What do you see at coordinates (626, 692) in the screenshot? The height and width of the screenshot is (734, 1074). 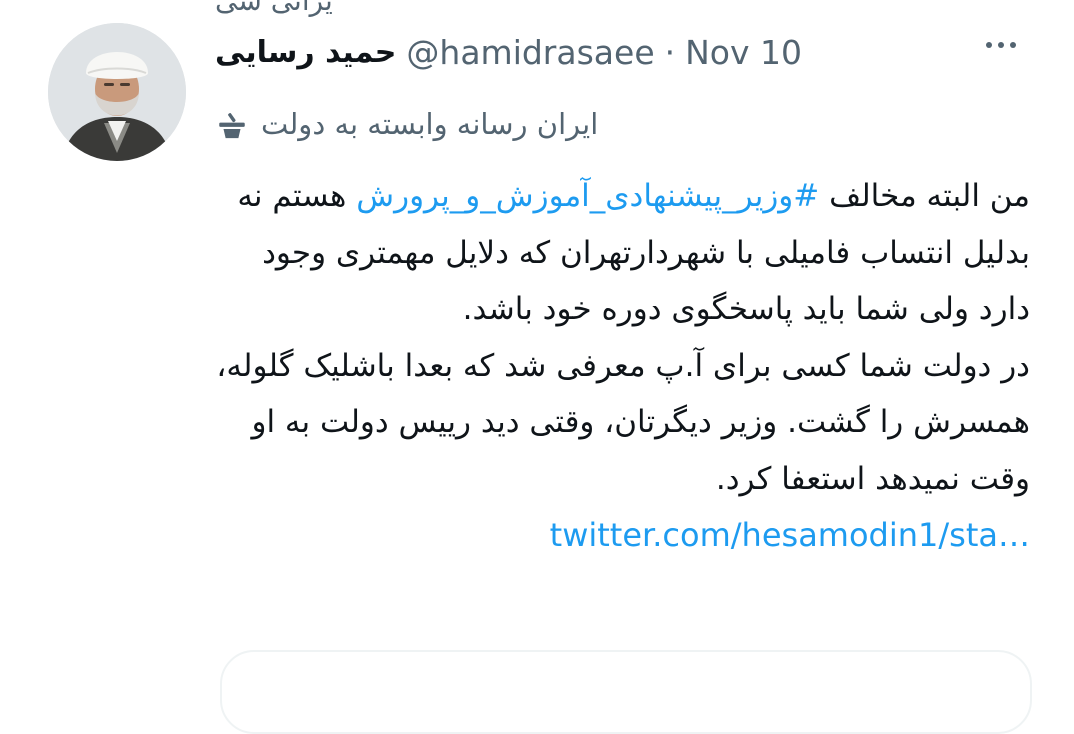 I see `link-preview-card` at bounding box center [626, 692].